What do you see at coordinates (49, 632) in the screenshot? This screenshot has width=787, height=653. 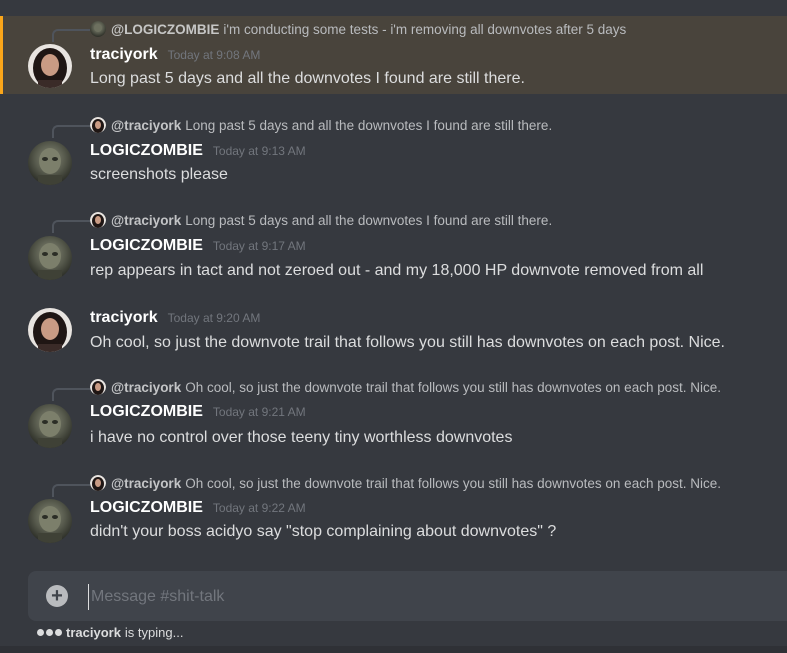 I see `typing-dots-icon` at bounding box center [49, 632].